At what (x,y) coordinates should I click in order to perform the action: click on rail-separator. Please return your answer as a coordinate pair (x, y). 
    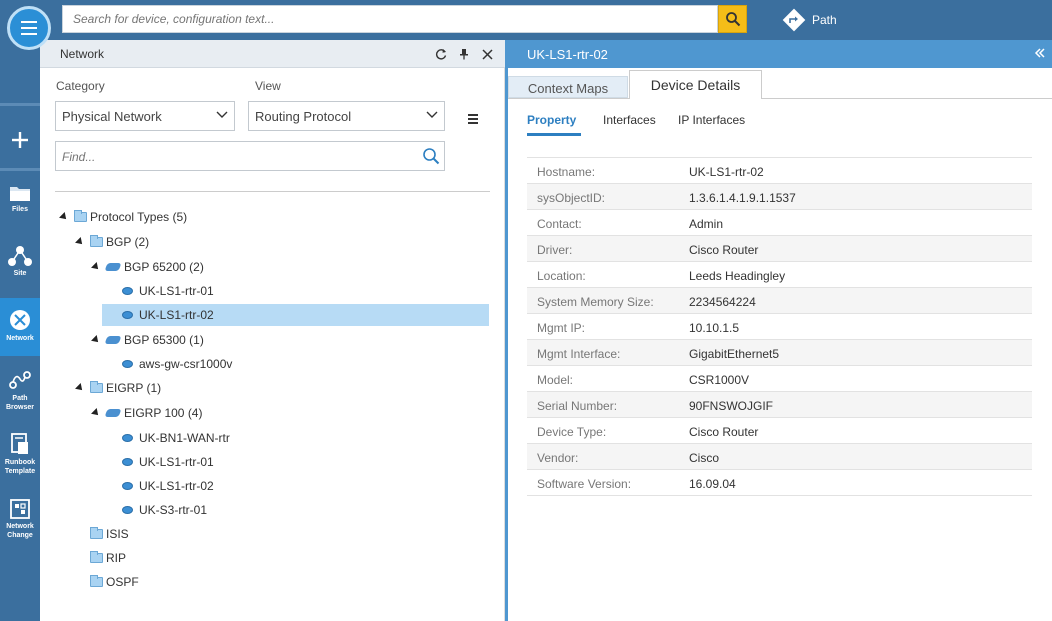
    Looking at the image, I should click on (20, 104).